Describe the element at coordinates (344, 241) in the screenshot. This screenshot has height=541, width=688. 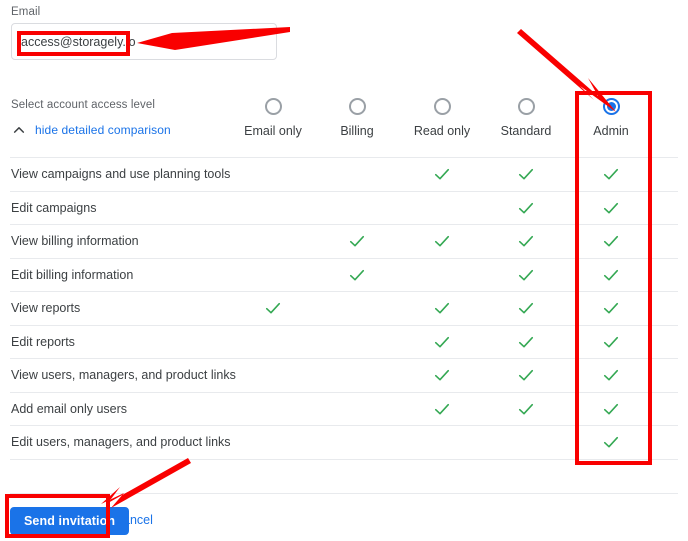
I see `table-row: View billing information` at that location.